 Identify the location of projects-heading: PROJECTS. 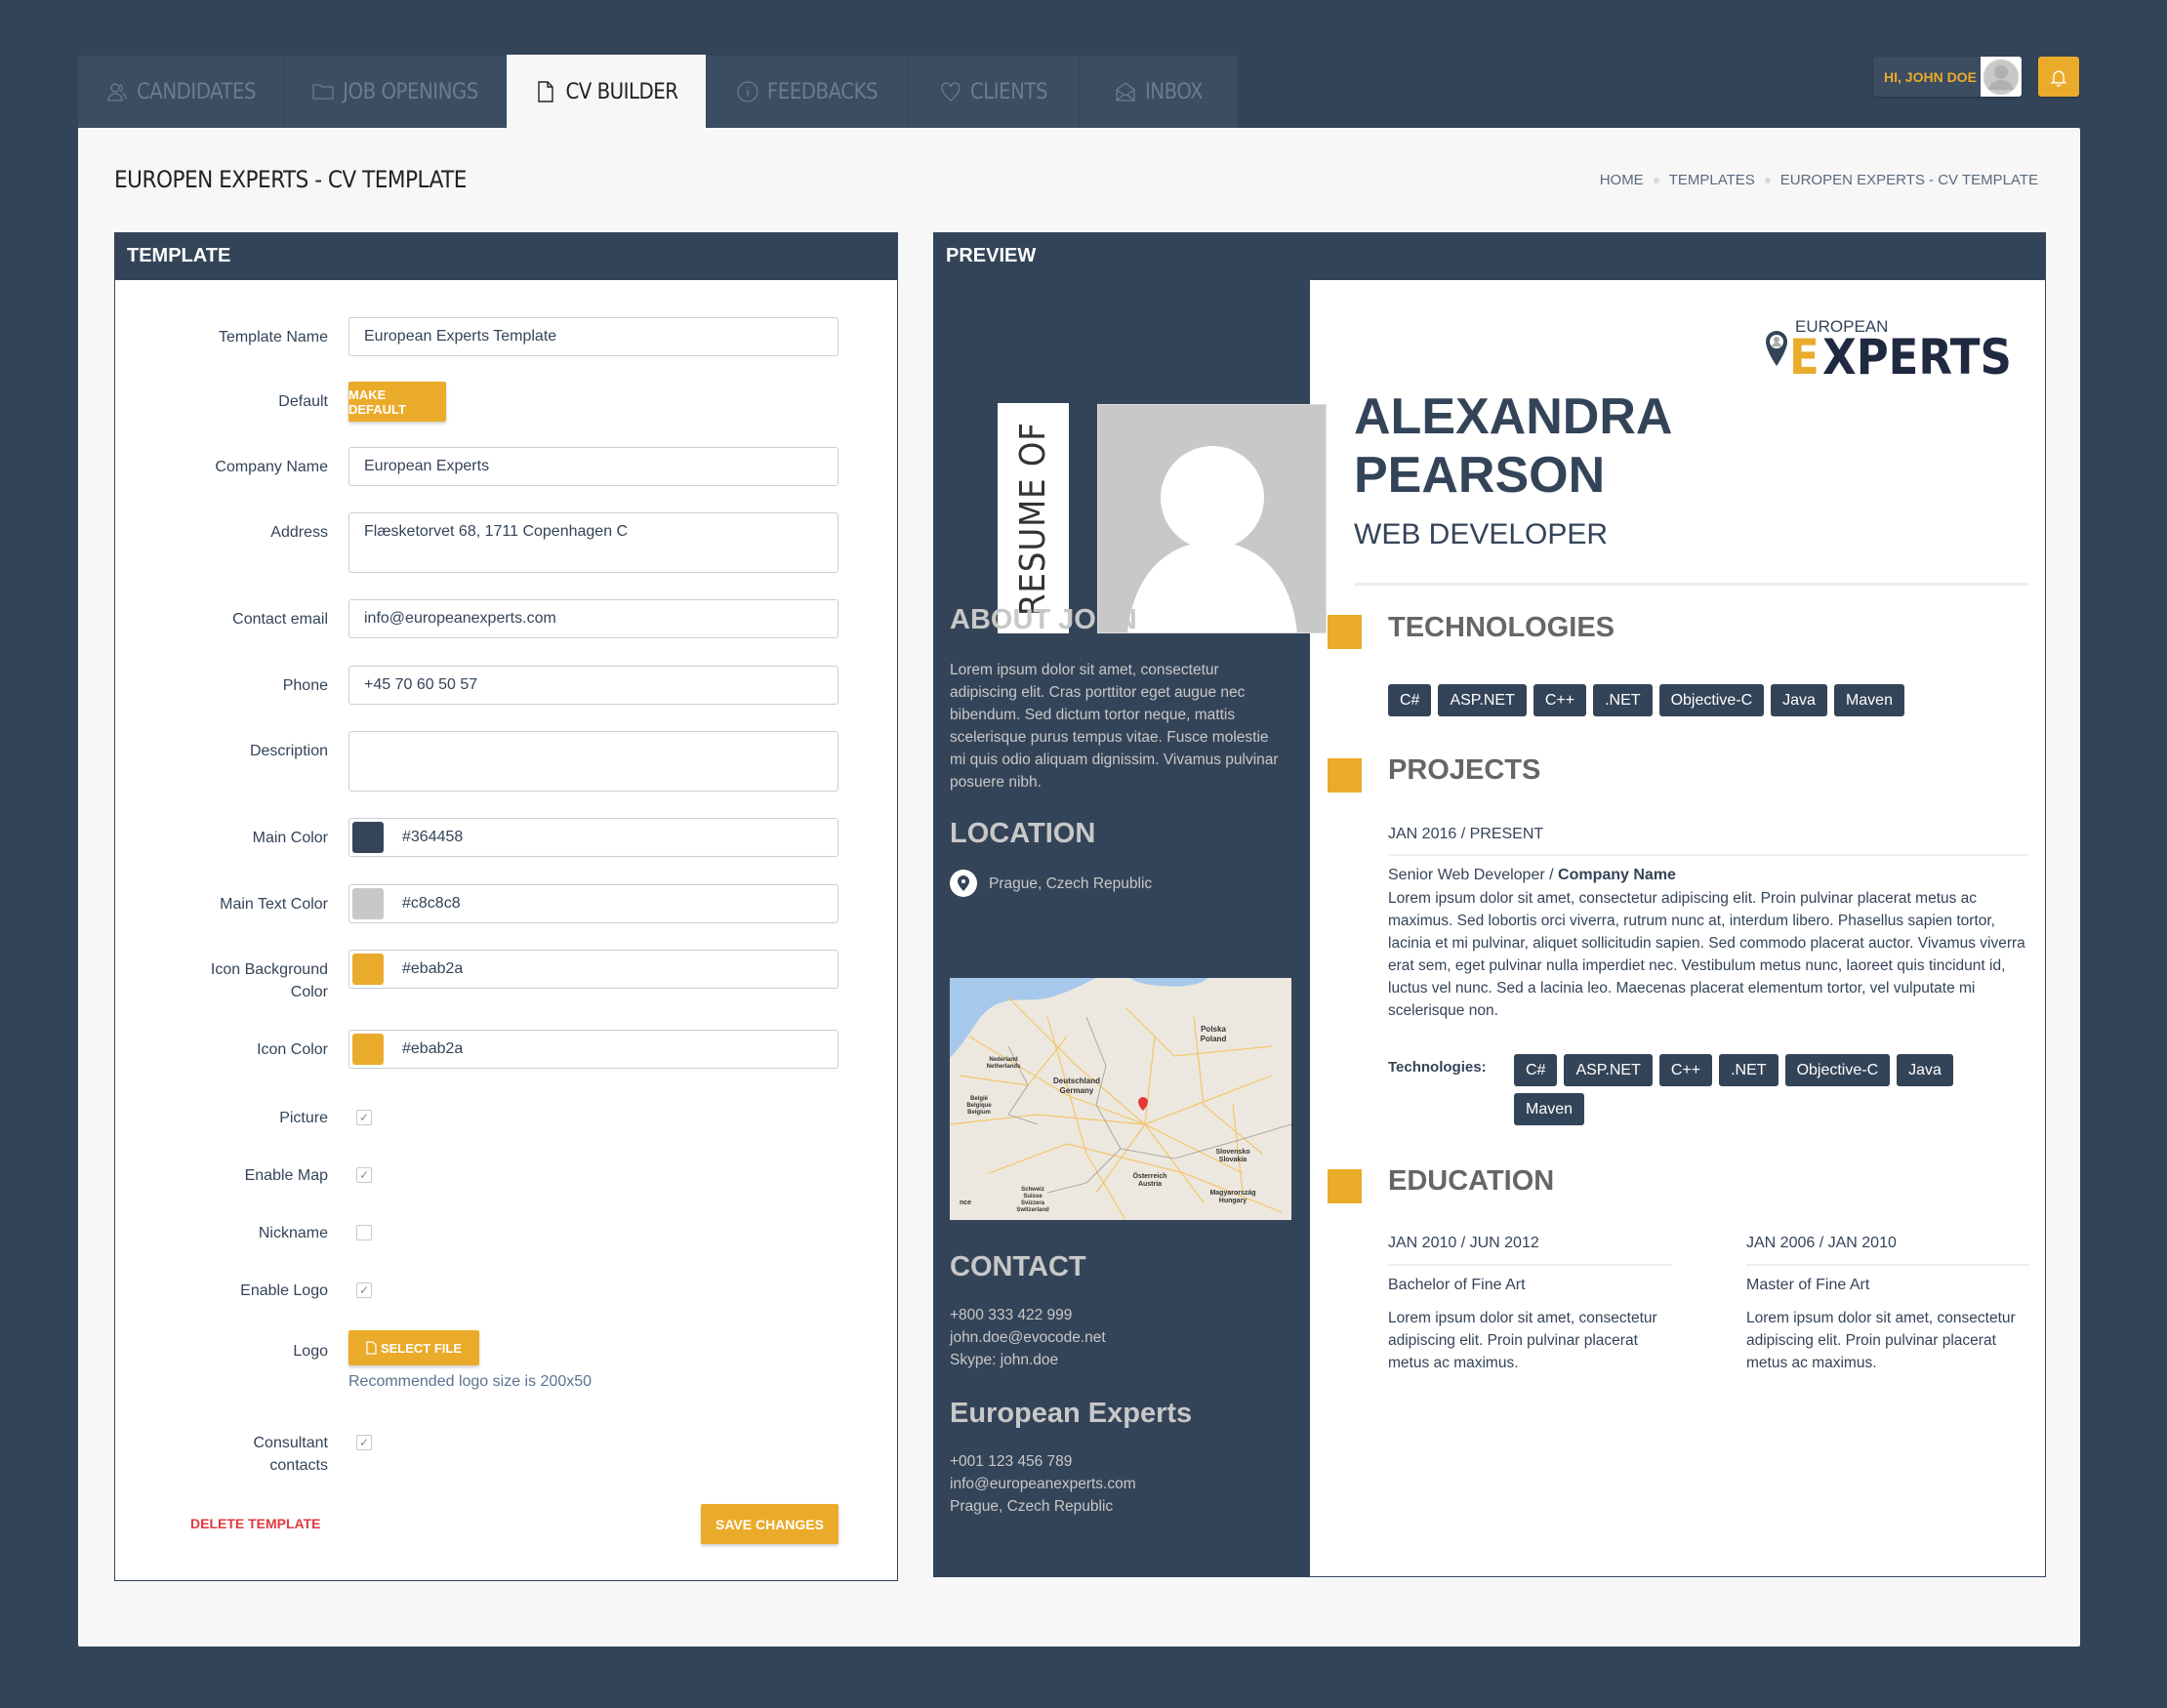
(1464, 770).